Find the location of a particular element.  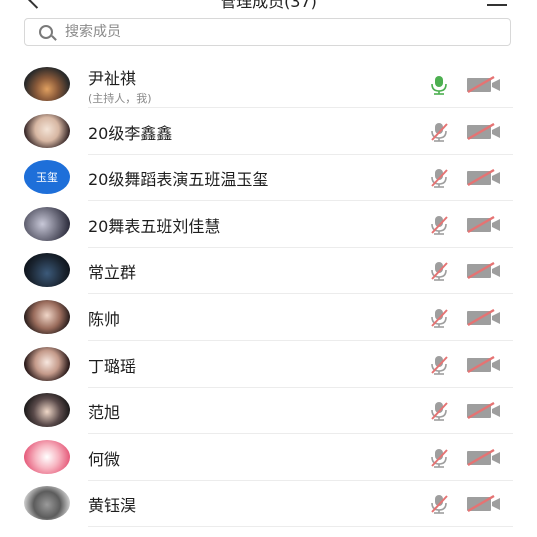

member-row: 陈帅 is located at coordinates (268, 318).